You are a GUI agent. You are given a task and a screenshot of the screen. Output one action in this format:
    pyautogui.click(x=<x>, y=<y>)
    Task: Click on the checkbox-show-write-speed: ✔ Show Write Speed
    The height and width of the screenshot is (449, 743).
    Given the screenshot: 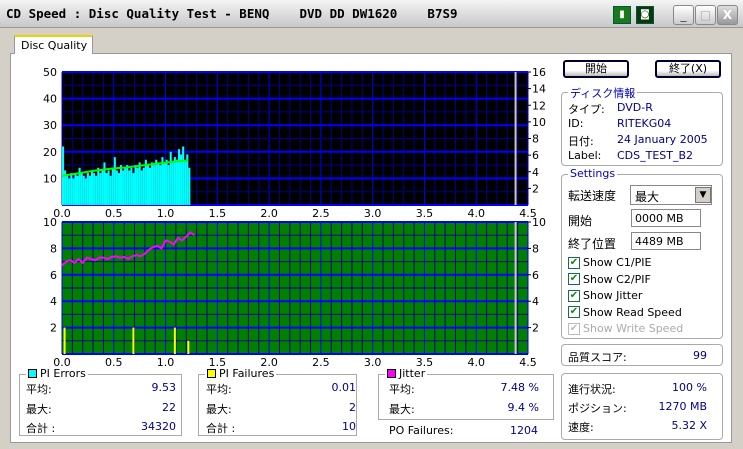 What is the action you would take?
    pyautogui.click(x=625, y=328)
    